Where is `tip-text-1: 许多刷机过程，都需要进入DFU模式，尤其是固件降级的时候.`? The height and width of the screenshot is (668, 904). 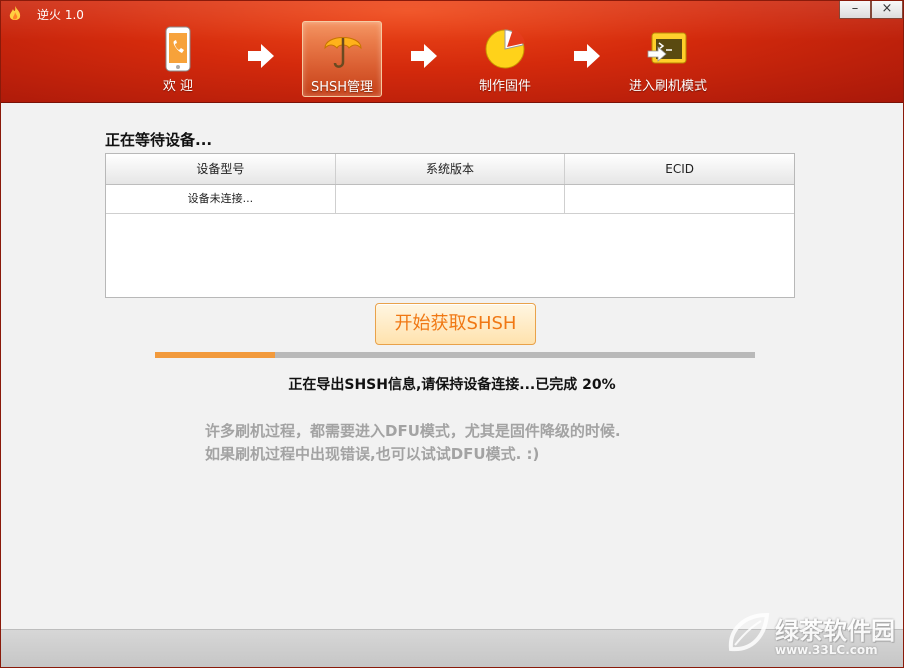 tip-text-1: 许多刷机过程，都需要进入DFU模式，尤其是固件降级的时候. is located at coordinates (413, 431).